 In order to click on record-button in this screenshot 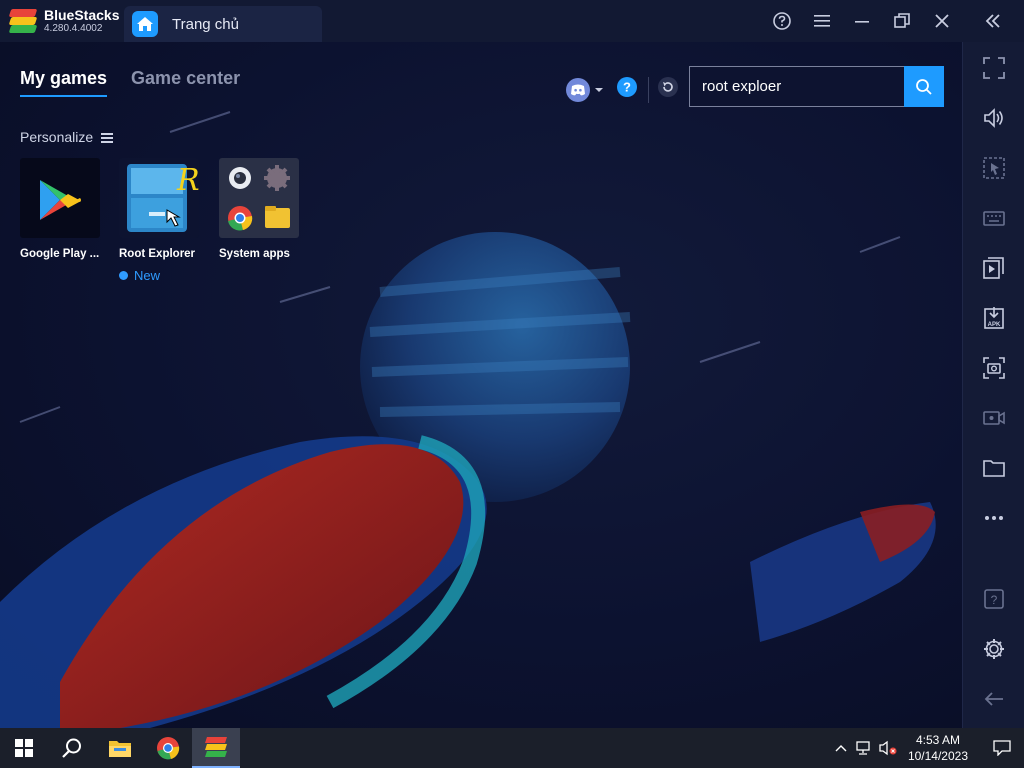, I will do `click(994, 418)`.